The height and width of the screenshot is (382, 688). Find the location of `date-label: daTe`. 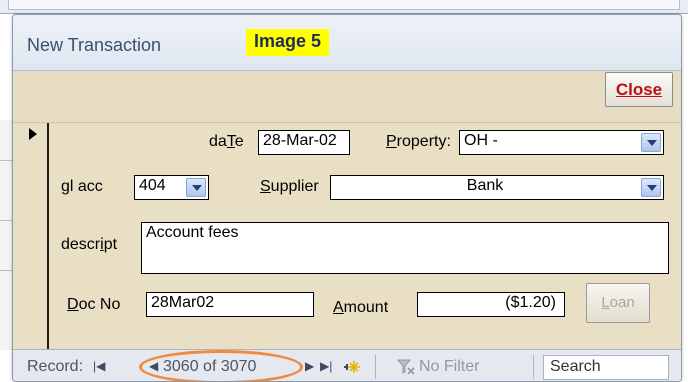

date-label: daTe is located at coordinates (226, 141).